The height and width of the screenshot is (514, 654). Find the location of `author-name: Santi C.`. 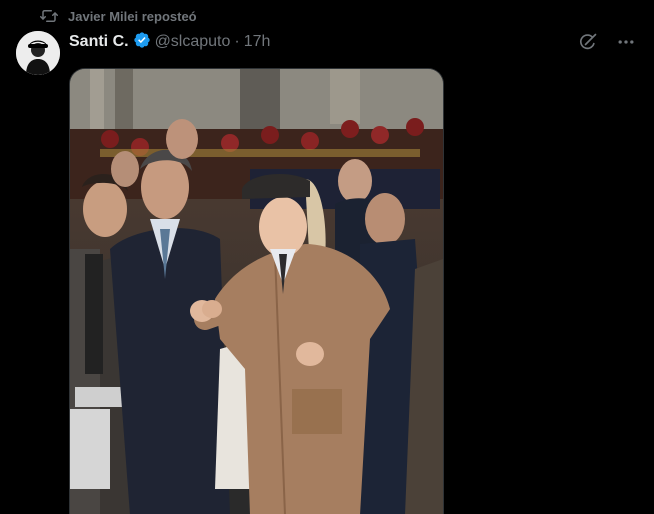

author-name: Santi C. is located at coordinates (99, 42).